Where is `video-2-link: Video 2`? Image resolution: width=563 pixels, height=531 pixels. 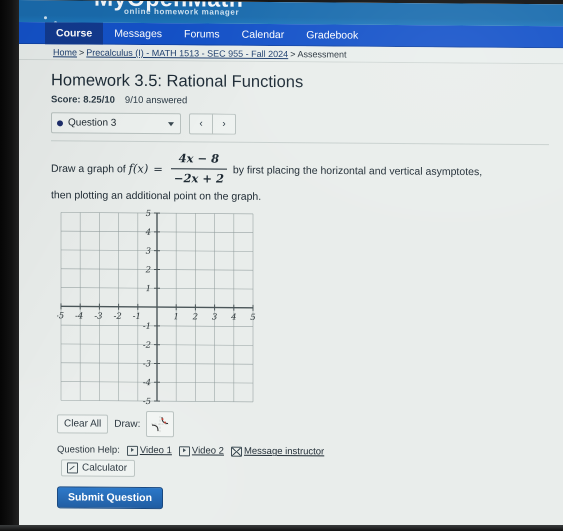
video-2-link: Video 2 is located at coordinates (201, 451).